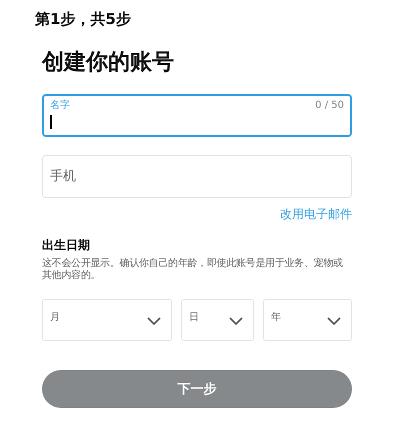  What do you see at coordinates (51, 122) in the screenshot?
I see `text-cursor` at bounding box center [51, 122].